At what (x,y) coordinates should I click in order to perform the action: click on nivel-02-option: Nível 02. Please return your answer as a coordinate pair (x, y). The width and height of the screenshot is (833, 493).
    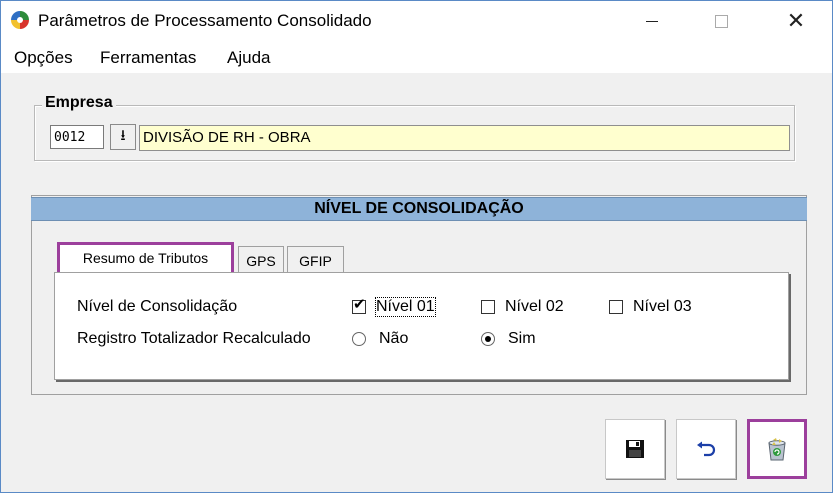
    Looking at the image, I should click on (522, 307).